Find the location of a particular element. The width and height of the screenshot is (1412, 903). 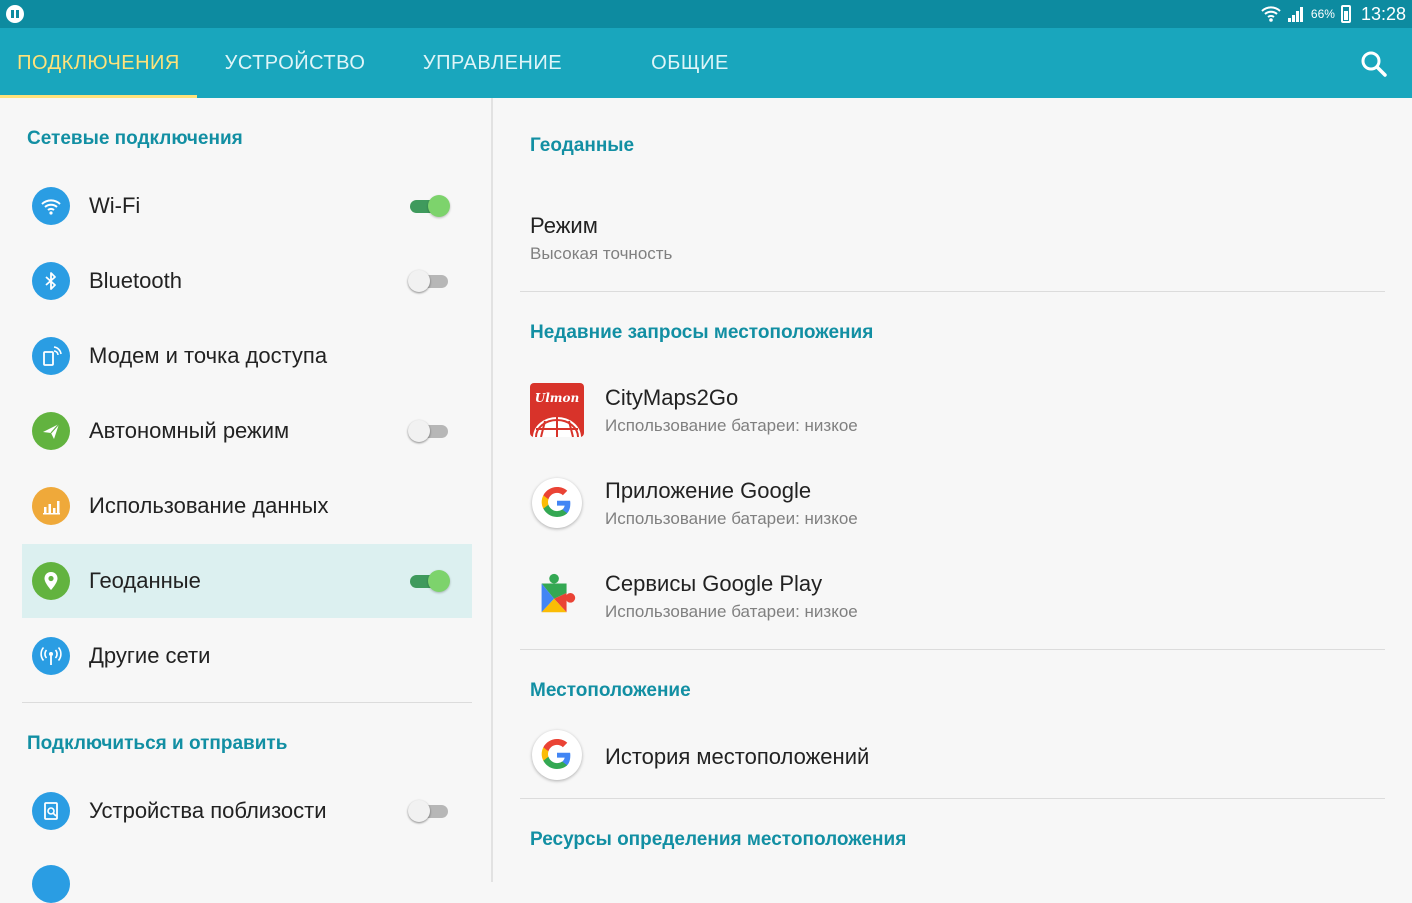

sidebar-item-label: Другие сети is located at coordinates (150, 655).